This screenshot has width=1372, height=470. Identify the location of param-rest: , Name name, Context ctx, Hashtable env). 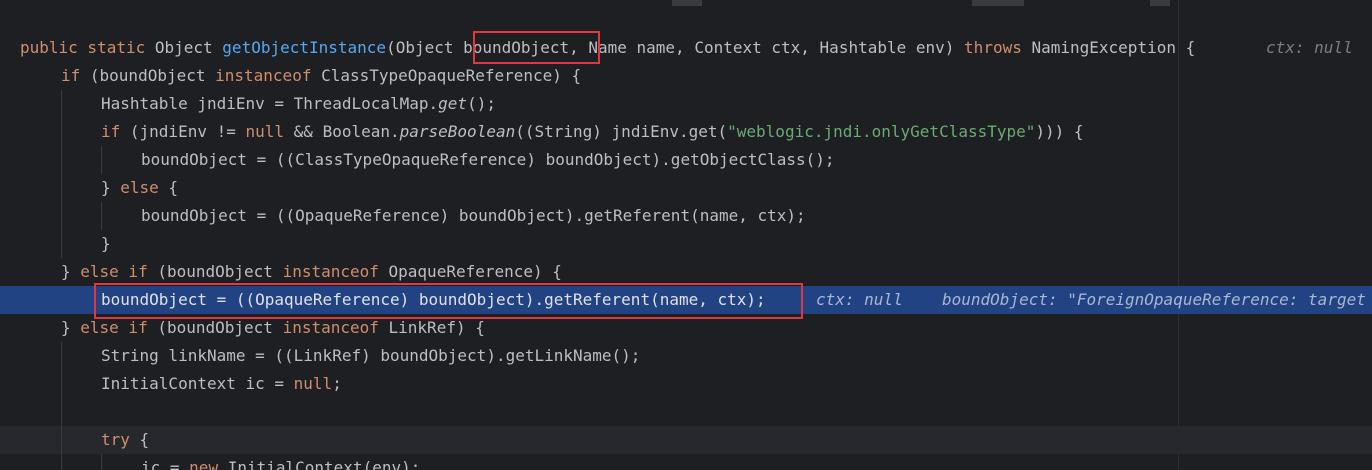
(767, 47).